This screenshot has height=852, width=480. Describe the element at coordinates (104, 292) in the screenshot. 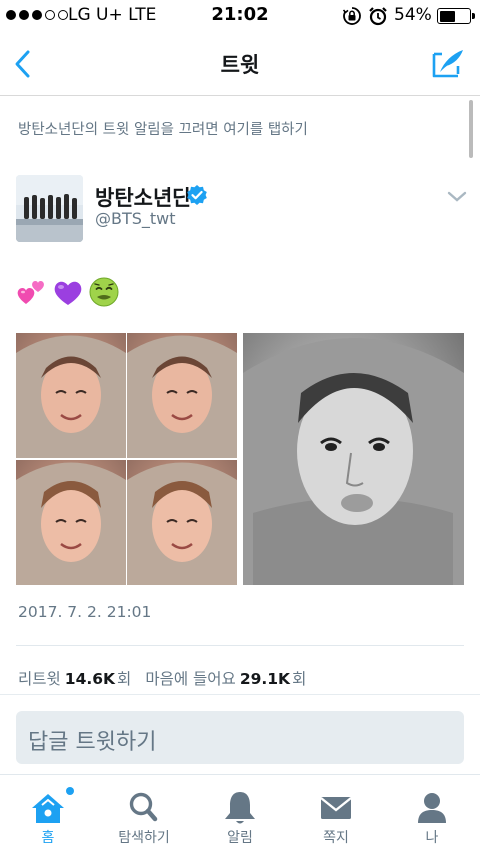

I see `nauseated-face-emoji-icon` at that location.